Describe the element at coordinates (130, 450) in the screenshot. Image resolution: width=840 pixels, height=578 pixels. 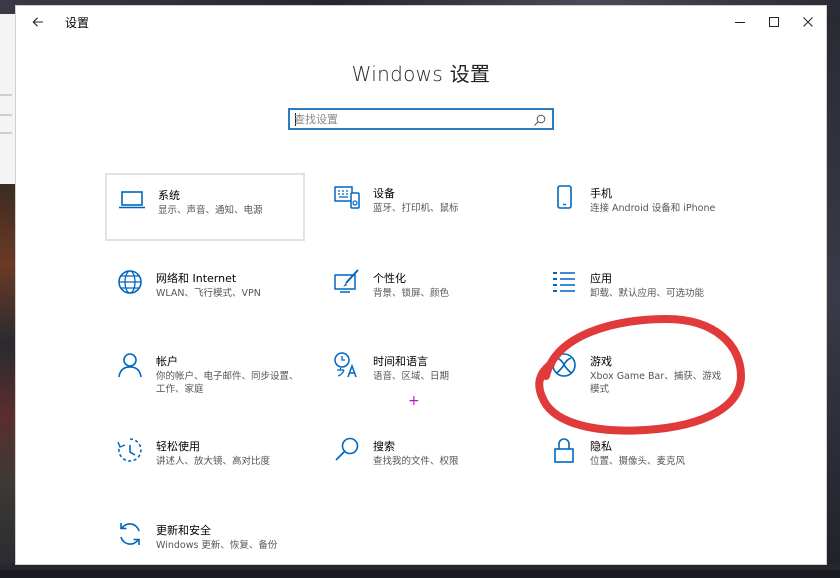
I see `ease-of-access-icon` at that location.